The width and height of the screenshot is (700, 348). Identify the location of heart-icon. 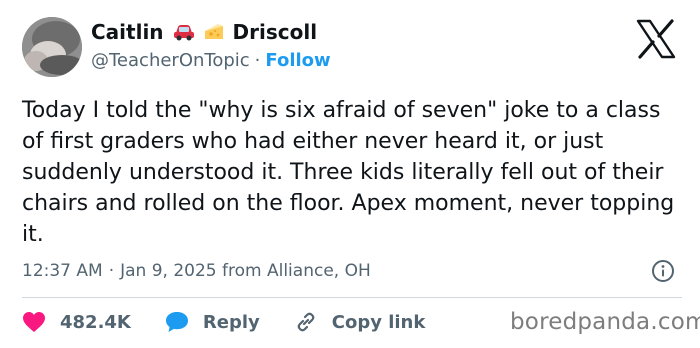
(34, 322).